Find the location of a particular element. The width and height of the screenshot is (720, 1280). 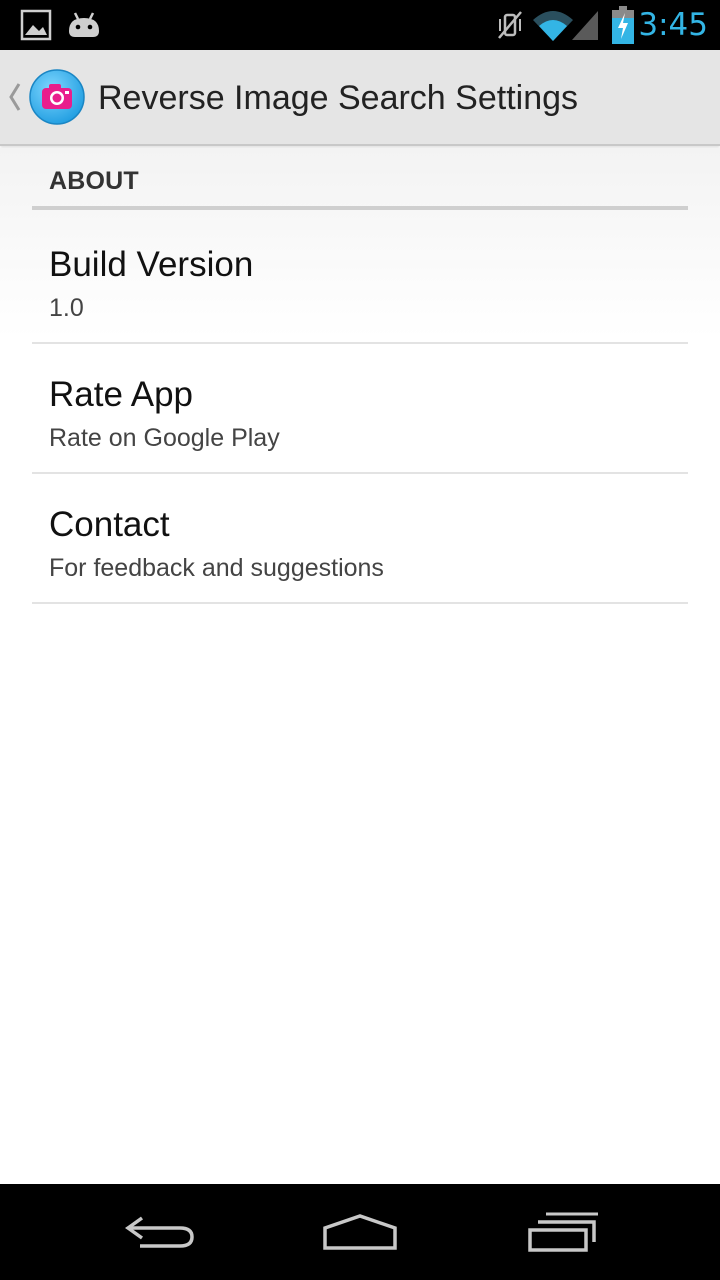

pref-contact: Contact For feedback and suggestions is located at coordinates (360, 539).